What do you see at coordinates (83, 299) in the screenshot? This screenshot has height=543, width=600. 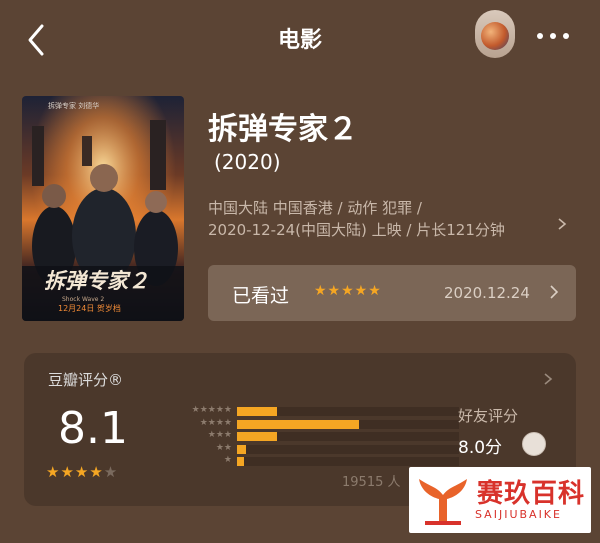 I see `poster-tagline: Shock Wave 2` at bounding box center [83, 299].